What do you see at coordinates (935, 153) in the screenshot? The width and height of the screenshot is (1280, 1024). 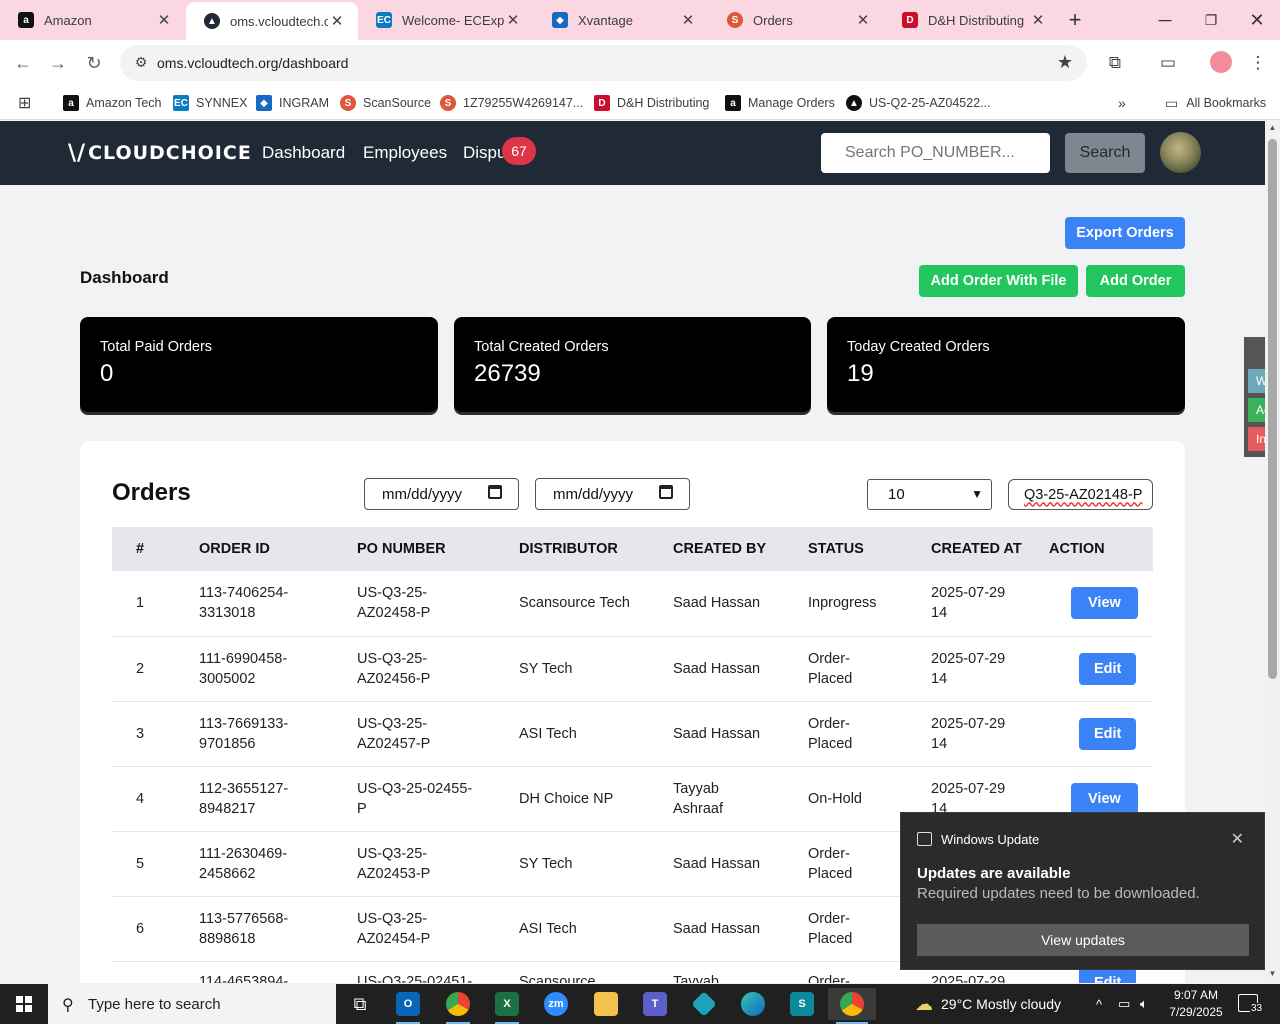 I see `po-search-input` at bounding box center [935, 153].